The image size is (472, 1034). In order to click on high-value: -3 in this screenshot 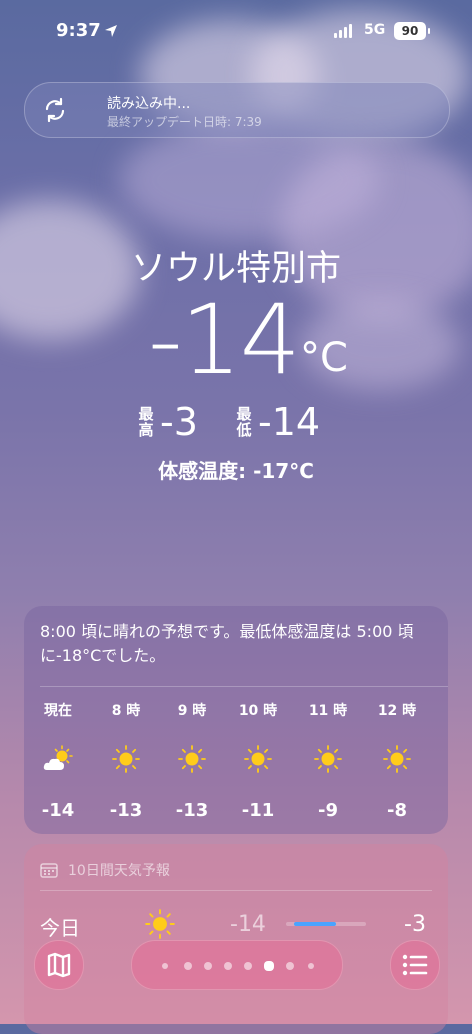, I will do `click(179, 422)`.